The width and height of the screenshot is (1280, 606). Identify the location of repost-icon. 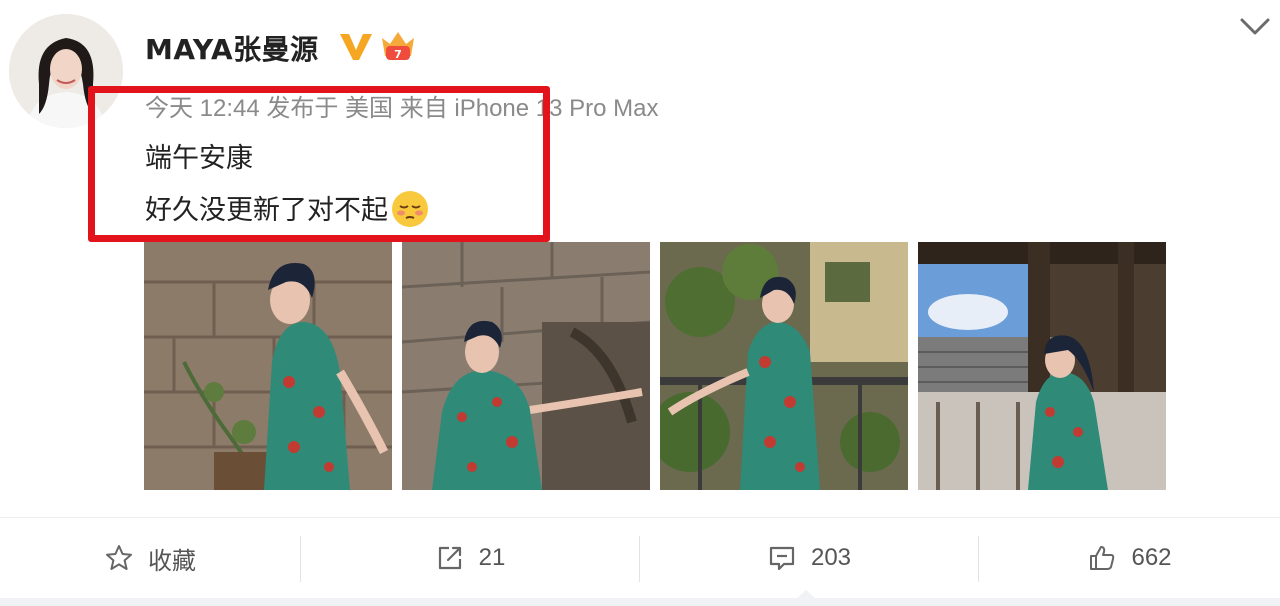
(449, 558).